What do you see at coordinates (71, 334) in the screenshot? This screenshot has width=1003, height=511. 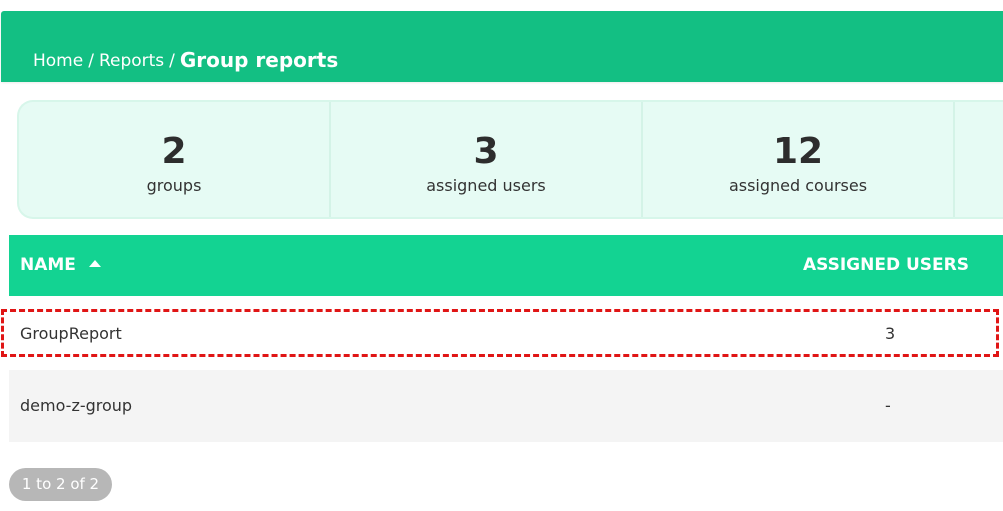 I see `group-name-cell: GroupReport` at bounding box center [71, 334].